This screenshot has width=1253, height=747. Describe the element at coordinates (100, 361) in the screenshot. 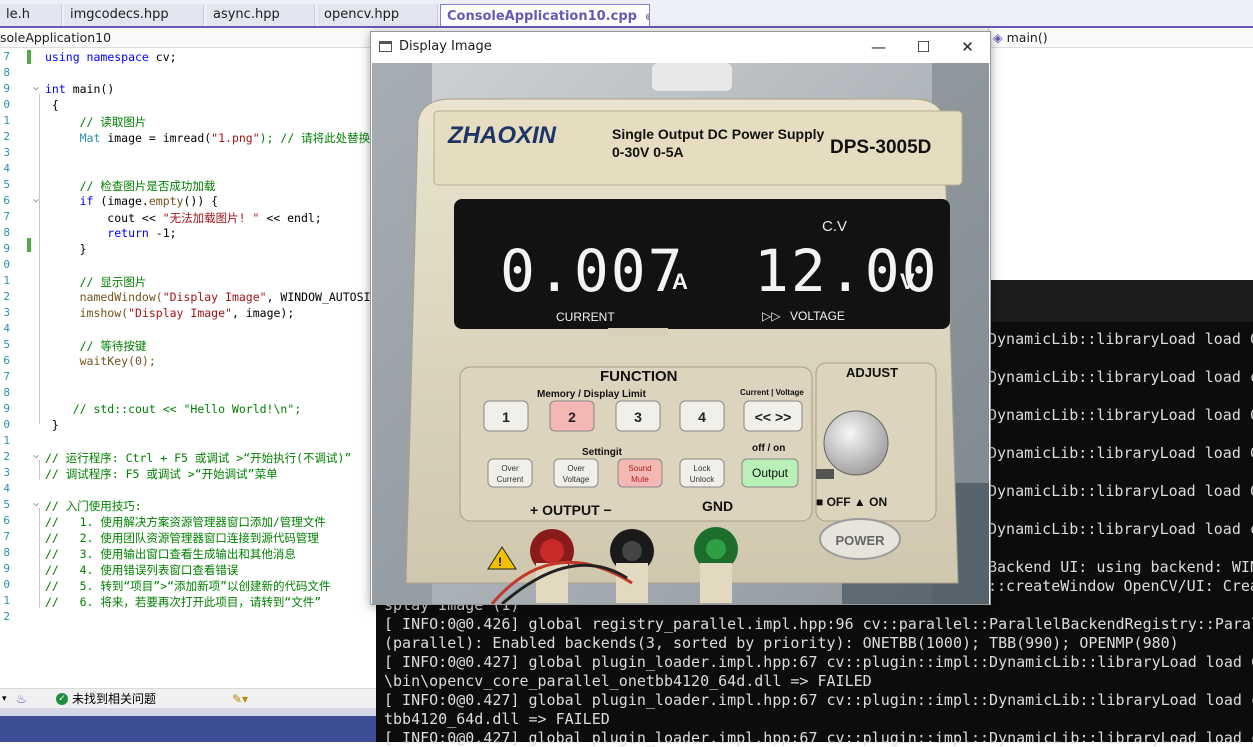

I see `code-line: waitKey(0);` at that location.